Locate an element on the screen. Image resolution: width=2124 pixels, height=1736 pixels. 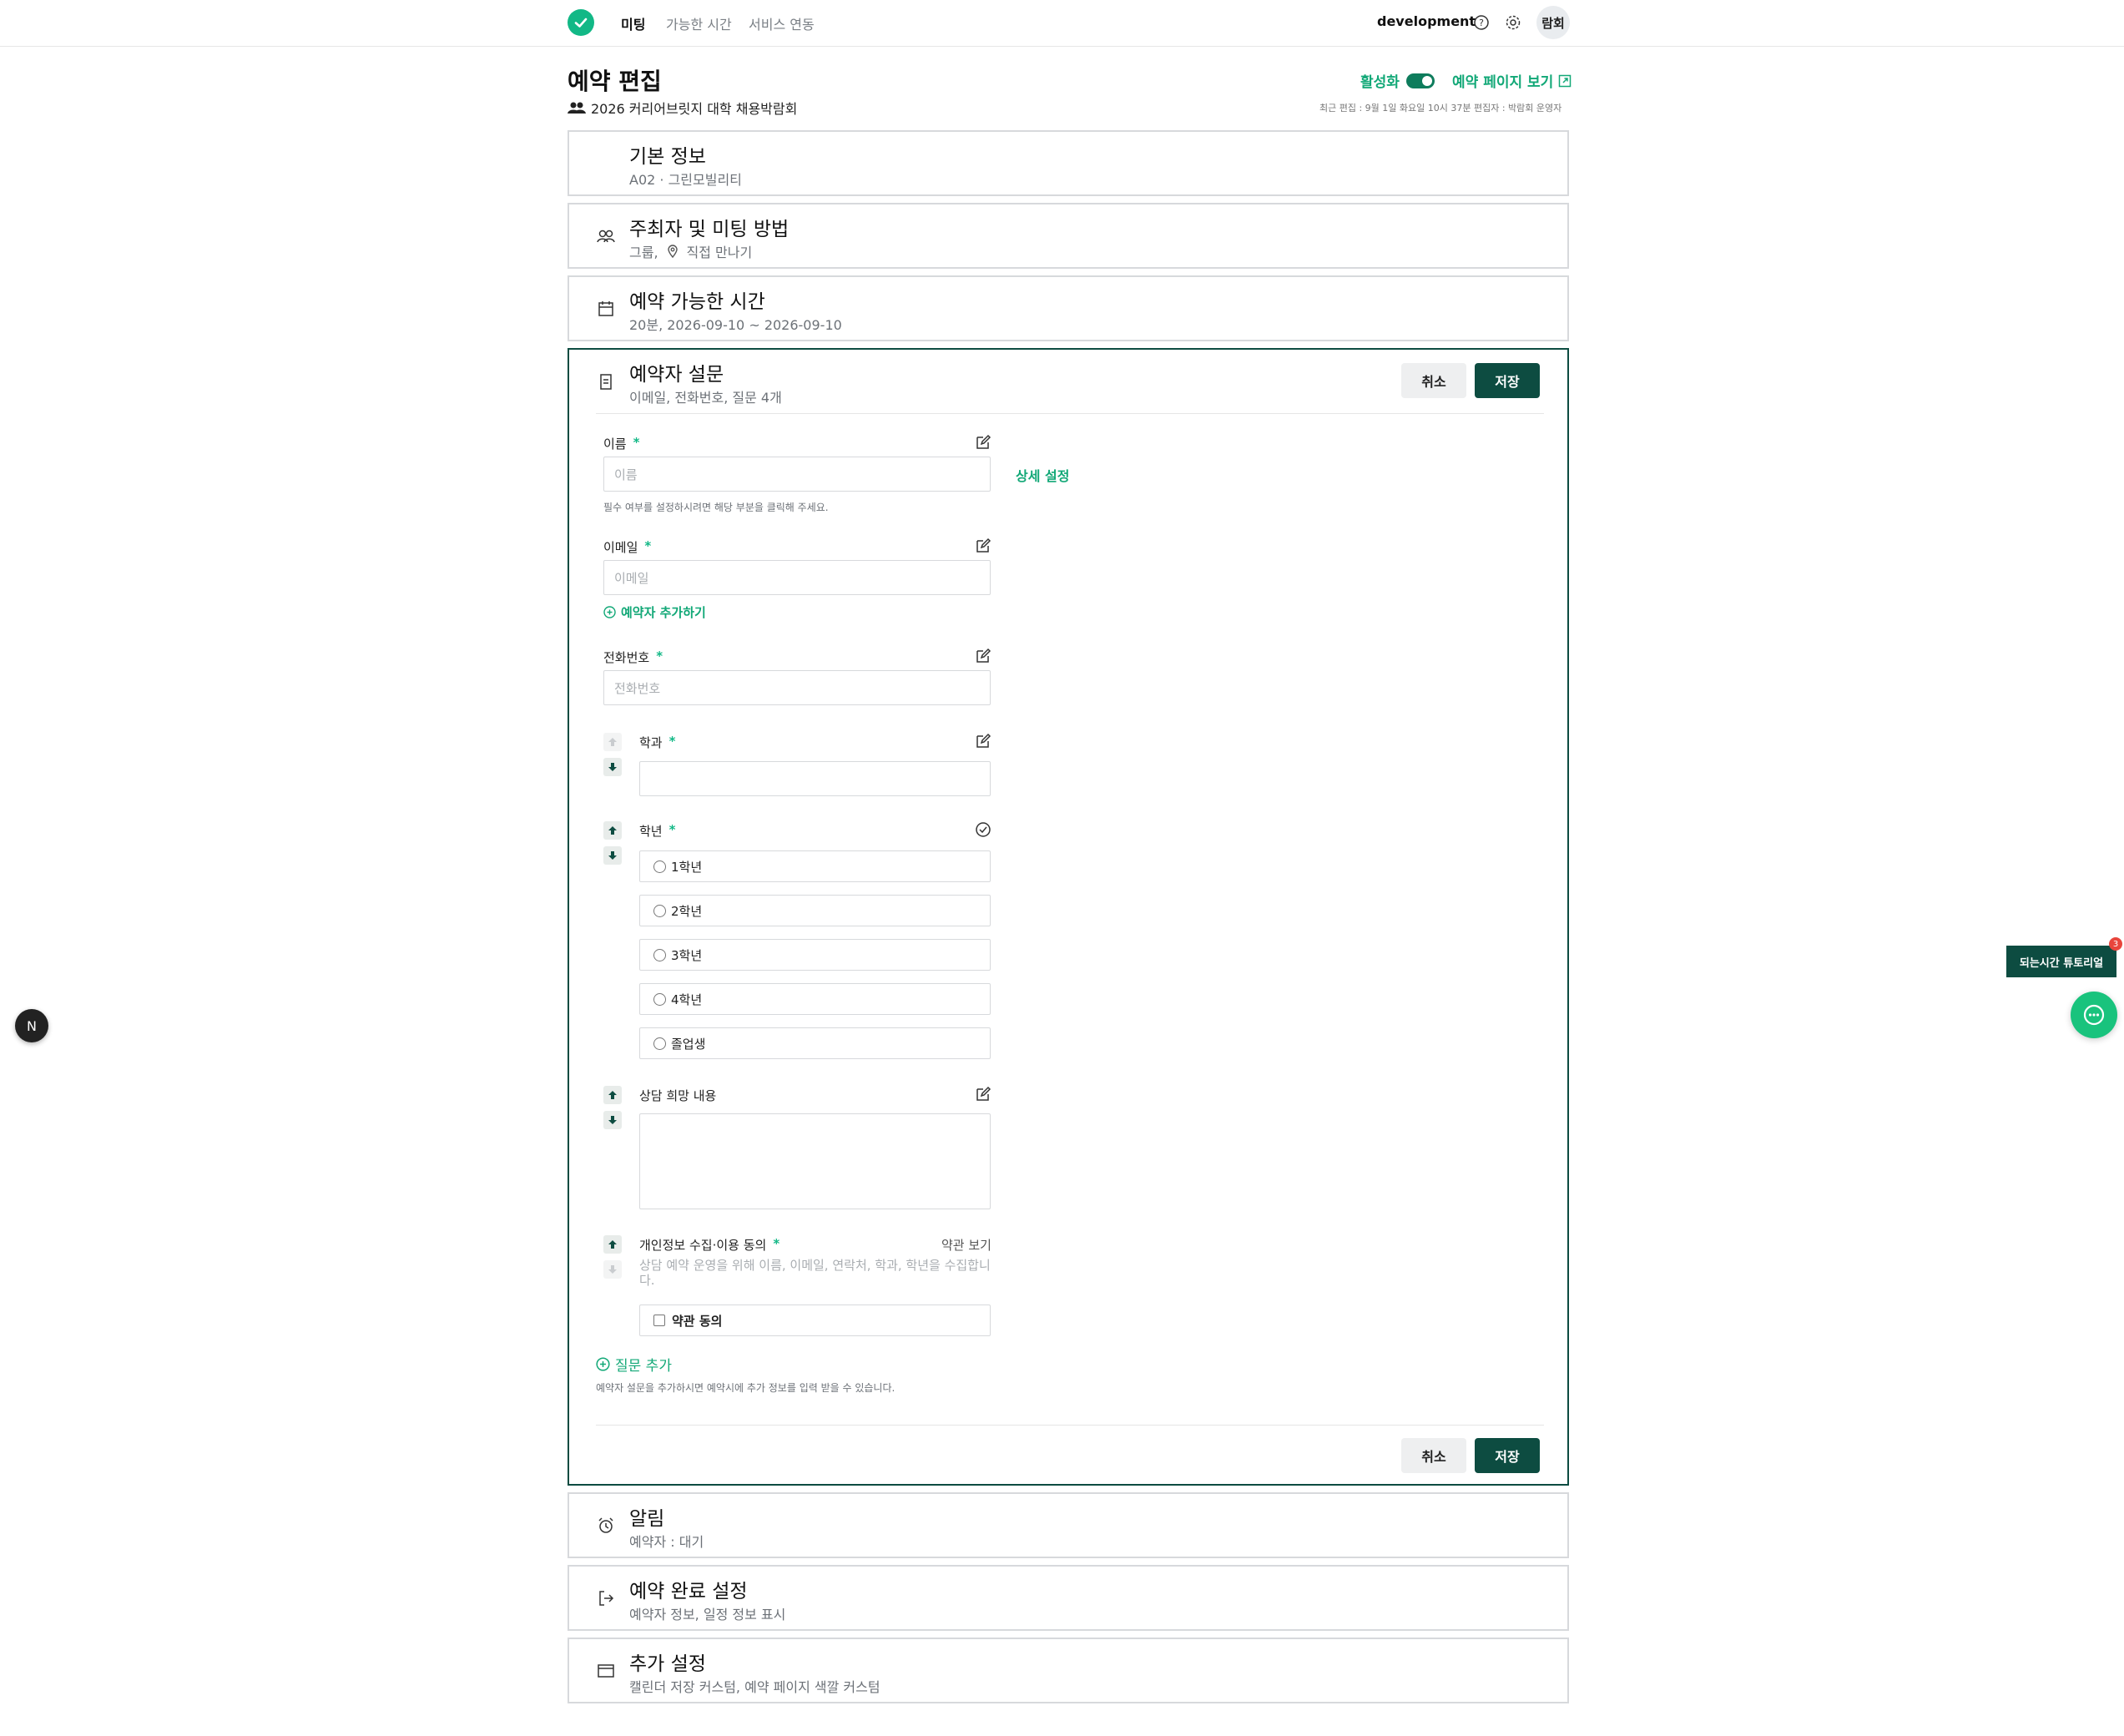
section-basic-info: 기본 정보 A02 · 그린모빌리티 is located at coordinates (1068, 163).